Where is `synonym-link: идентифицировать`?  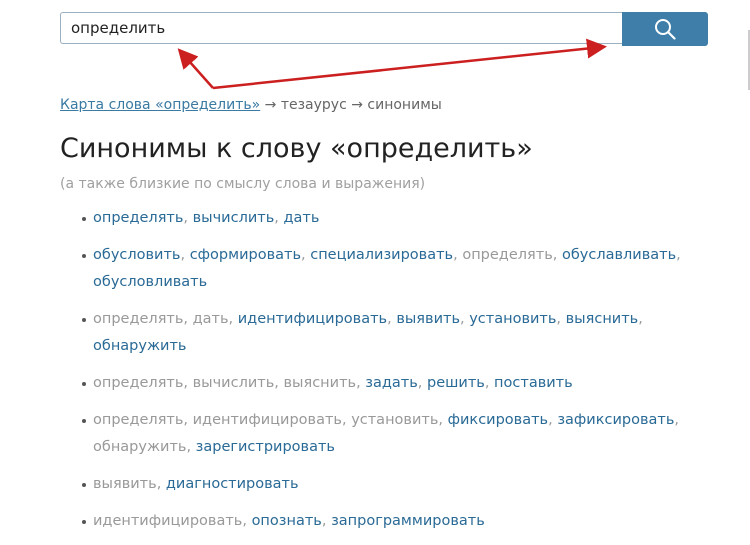 synonym-link: идентифицировать is located at coordinates (312, 319).